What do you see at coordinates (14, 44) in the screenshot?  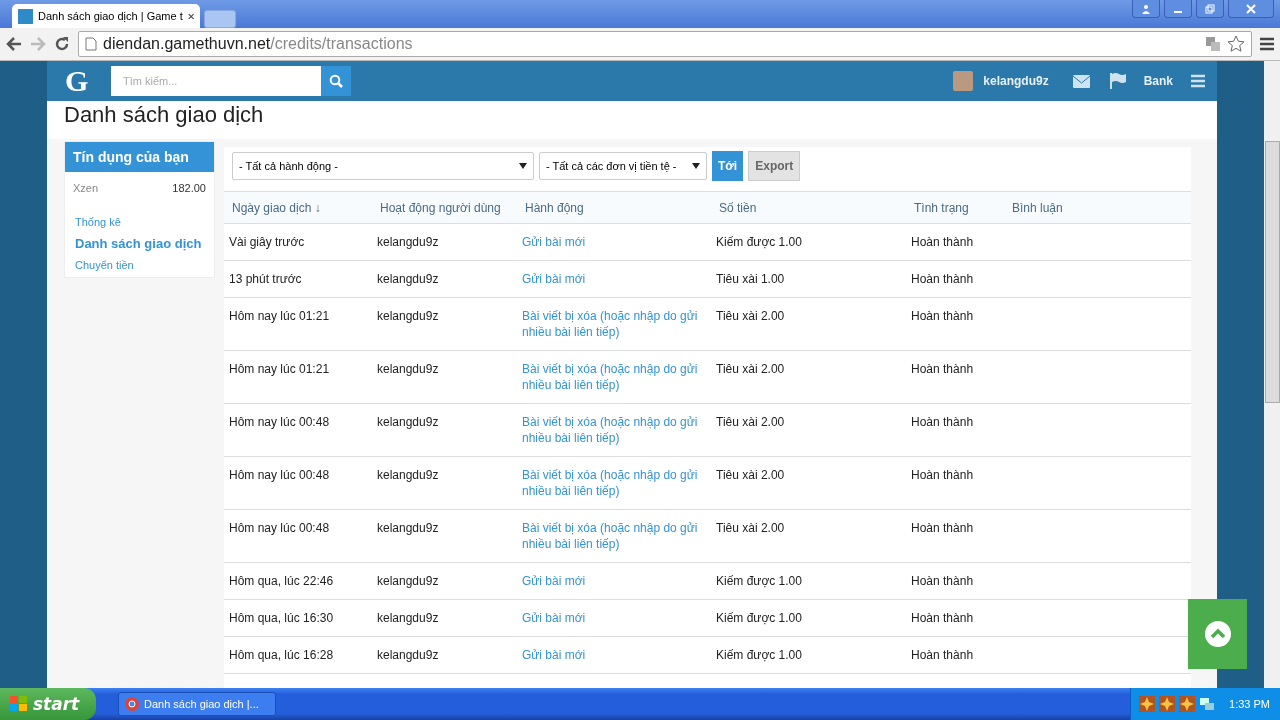 I see `back-icon` at bounding box center [14, 44].